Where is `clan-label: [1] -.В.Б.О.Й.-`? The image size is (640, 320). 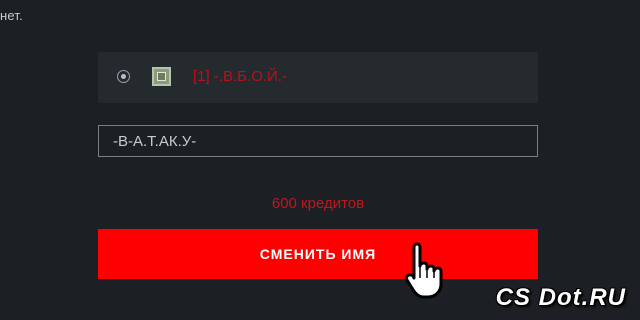
clan-label: [1] -.В.Б.О.Й.- is located at coordinates (240, 76).